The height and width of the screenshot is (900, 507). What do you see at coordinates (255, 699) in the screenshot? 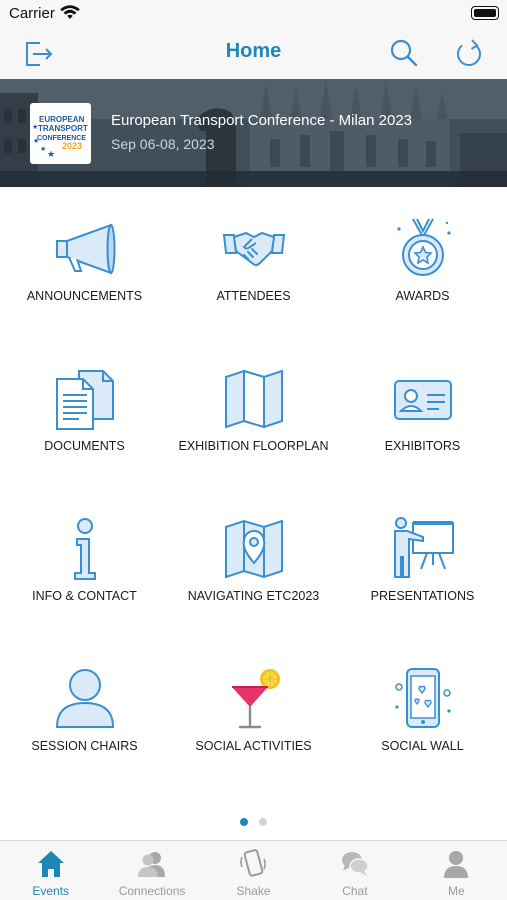
I see `cocktail-icon` at bounding box center [255, 699].